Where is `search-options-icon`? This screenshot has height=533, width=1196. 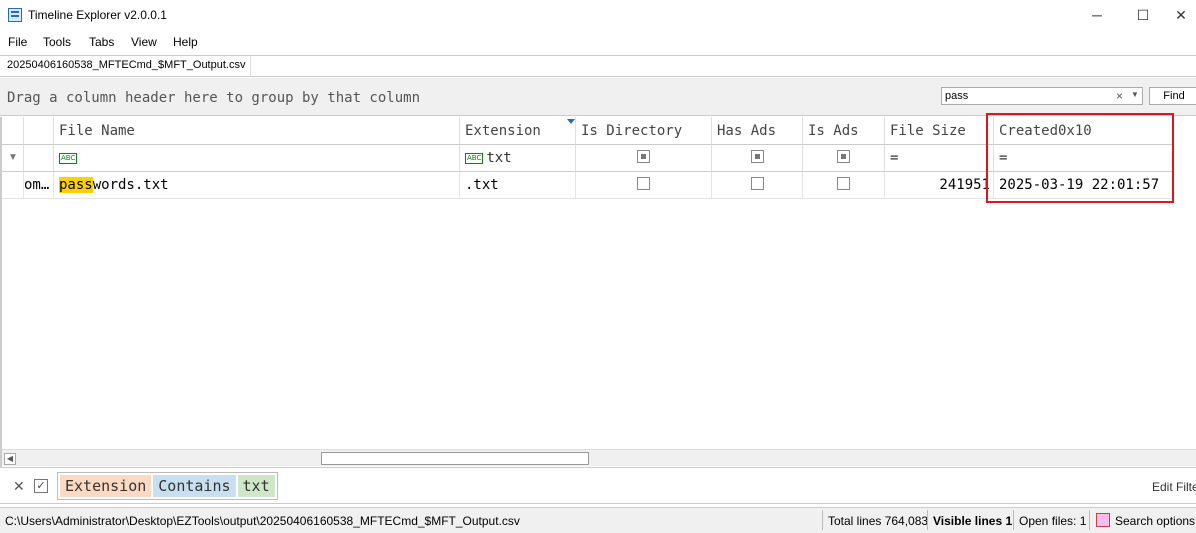 search-options-icon is located at coordinates (1103, 520).